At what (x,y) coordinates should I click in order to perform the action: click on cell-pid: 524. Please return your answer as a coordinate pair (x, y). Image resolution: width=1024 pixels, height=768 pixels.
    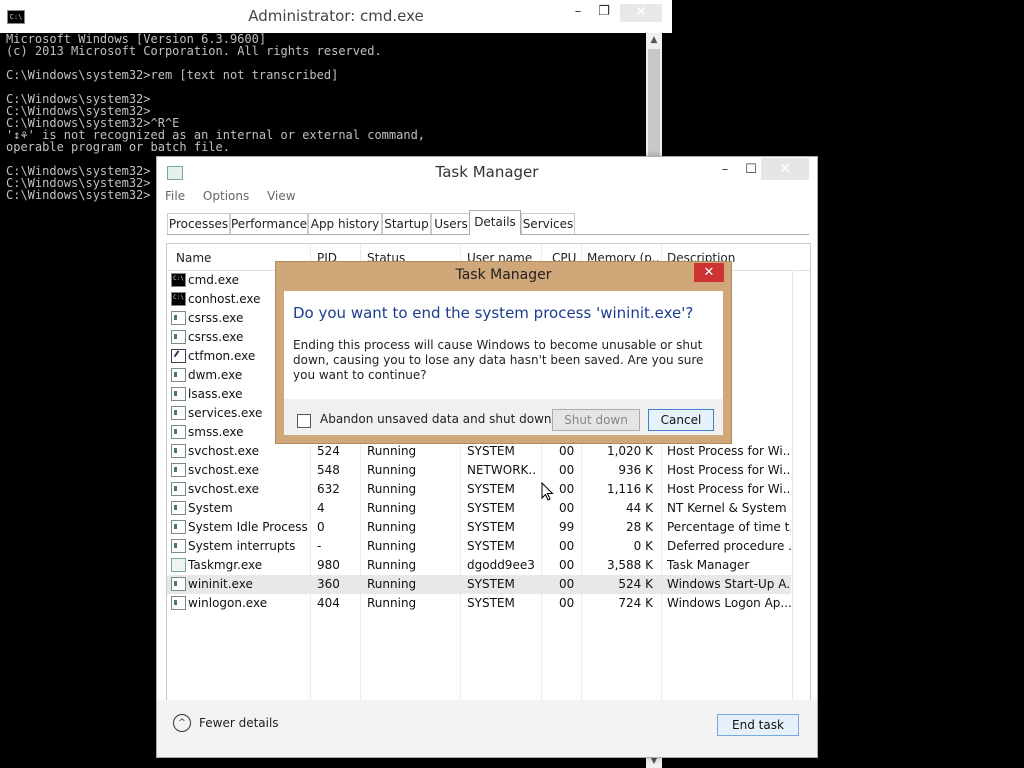
    Looking at the image, I should click on (328, 451).